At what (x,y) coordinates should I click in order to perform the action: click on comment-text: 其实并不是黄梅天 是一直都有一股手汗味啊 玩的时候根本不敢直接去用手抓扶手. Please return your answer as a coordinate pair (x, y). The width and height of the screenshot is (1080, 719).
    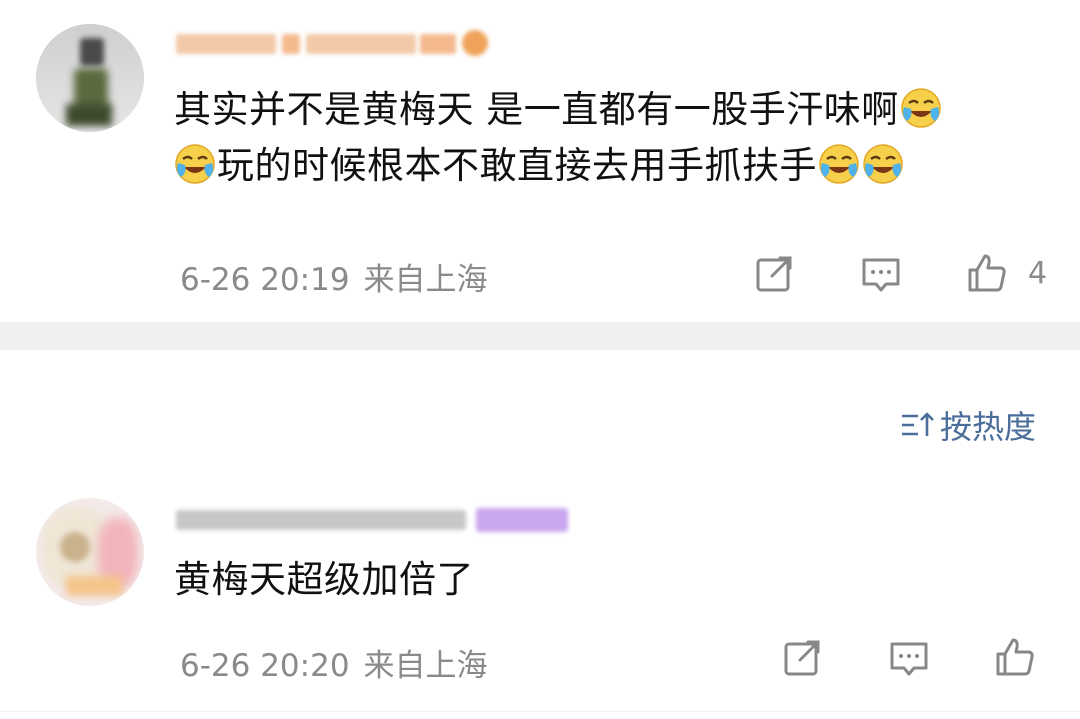
    Looking at the image, I should click on (558, 138).